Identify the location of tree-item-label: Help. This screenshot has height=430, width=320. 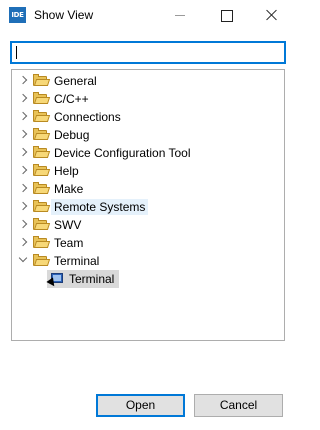
(66, 171).